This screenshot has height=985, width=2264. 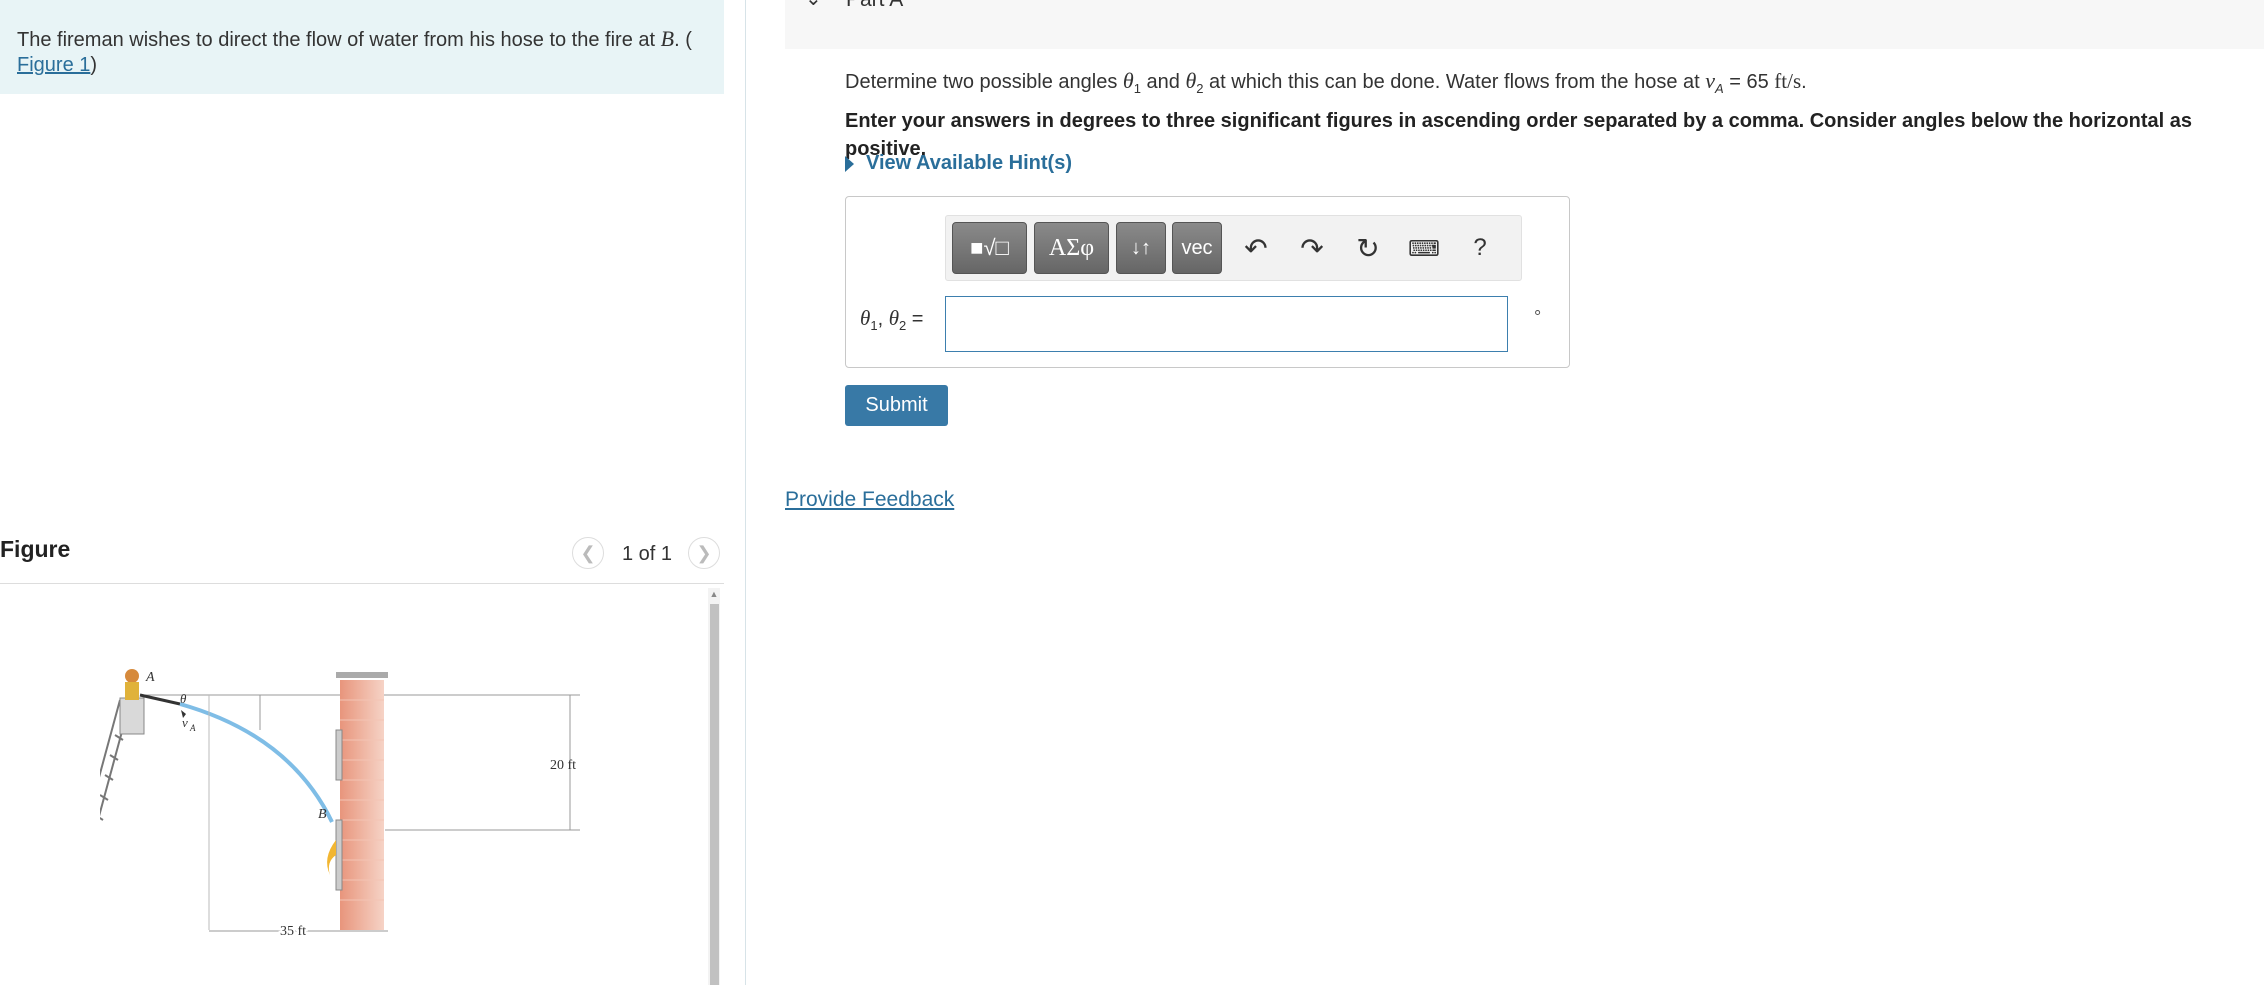 I want to click on label-sub1: 1, so click(x=874, y=325).